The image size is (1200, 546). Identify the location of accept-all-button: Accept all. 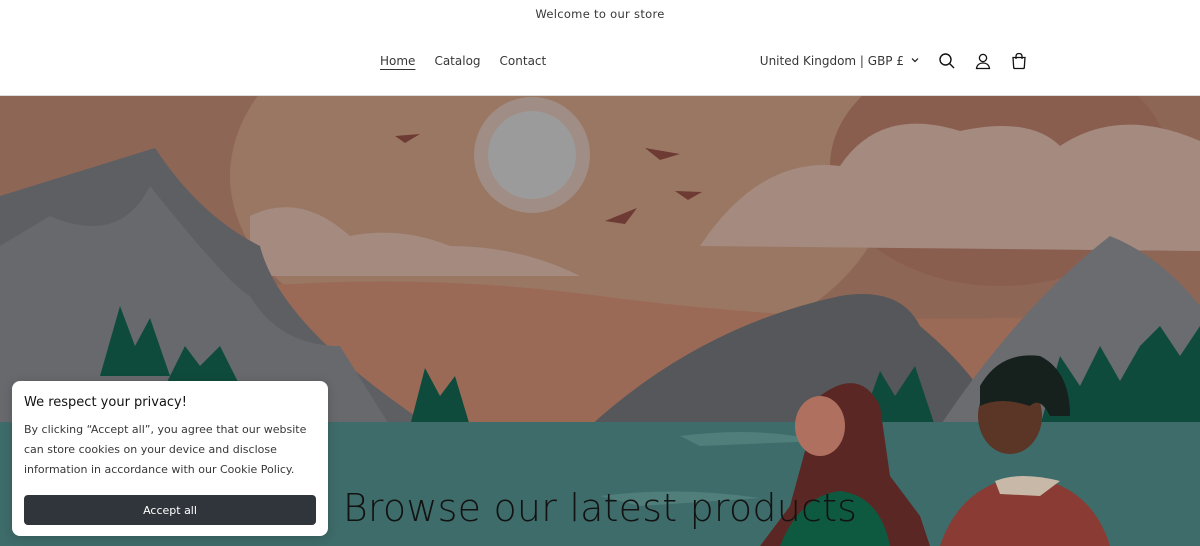
(170, 510).